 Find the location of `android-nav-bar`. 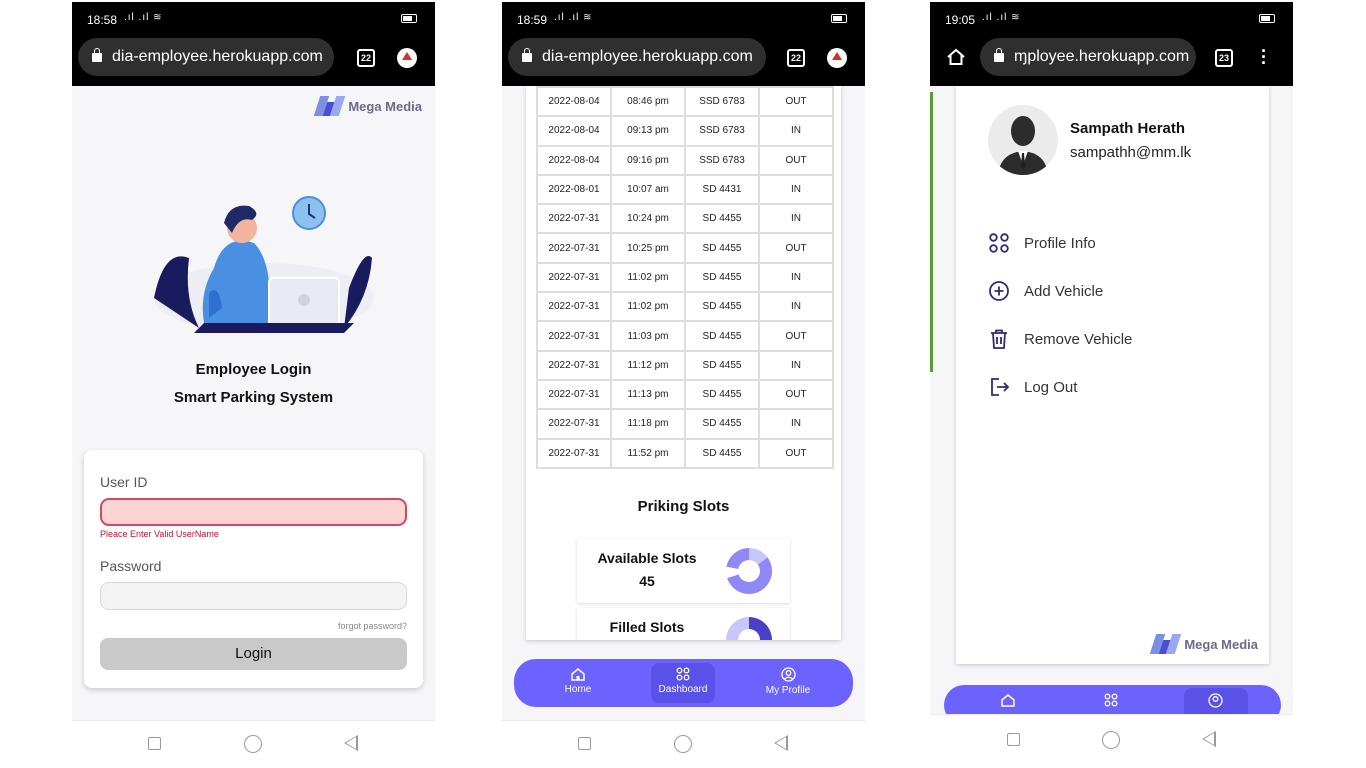

android-nav-bar is located at coordinates (683, 744).